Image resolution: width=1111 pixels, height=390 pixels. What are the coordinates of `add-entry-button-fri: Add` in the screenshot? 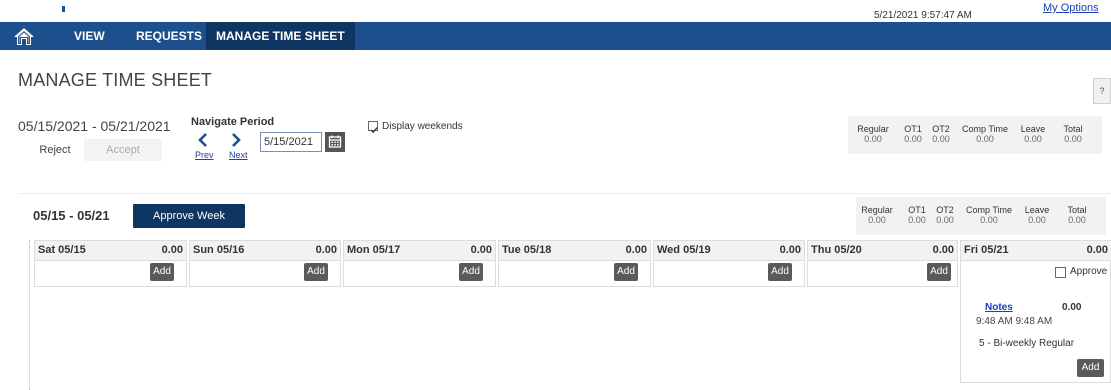 It's located at (1090, 368).